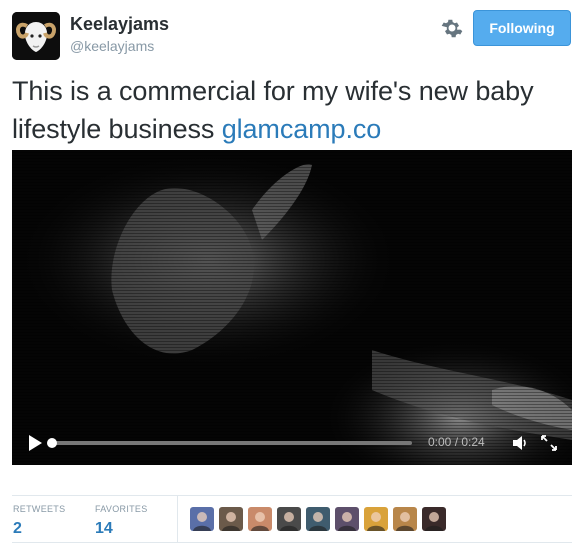 The width and height of the screenshot is (582, 552). What do you see at coordinates (302, 129) in the screenshot?
I see `tweet-link: glamcamp.co` at bounding box center [302, 129].